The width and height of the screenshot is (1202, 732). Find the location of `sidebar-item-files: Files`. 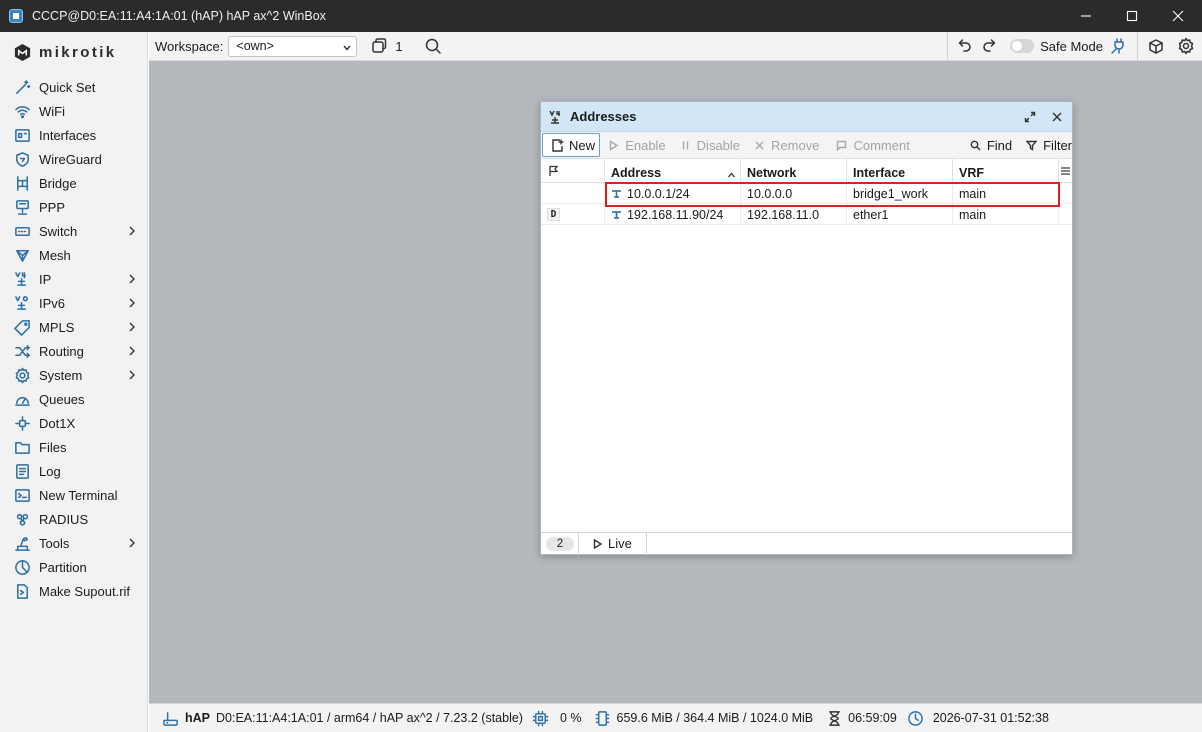

sidebar-item-files: Files is located at coordinates (73, 447).